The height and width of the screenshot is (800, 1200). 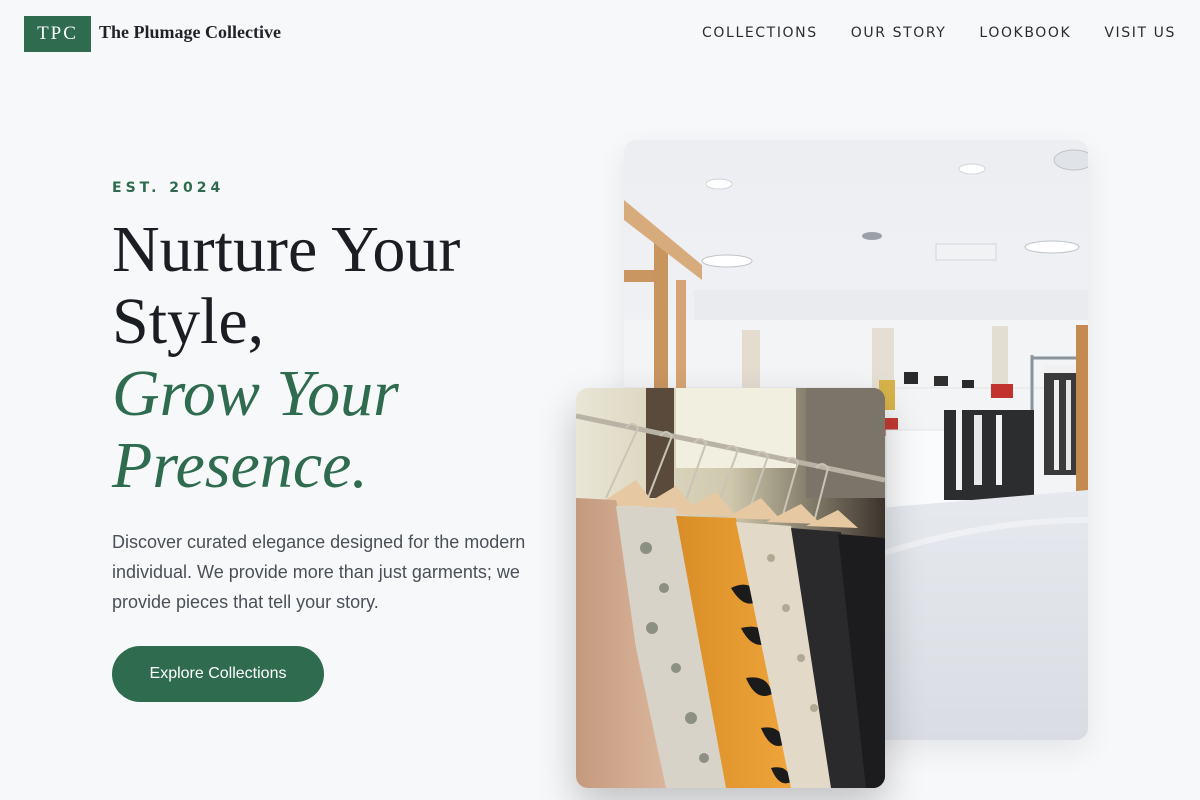 I want to click on brand-name: The Plumage Collective, so click(x=190, y=32).